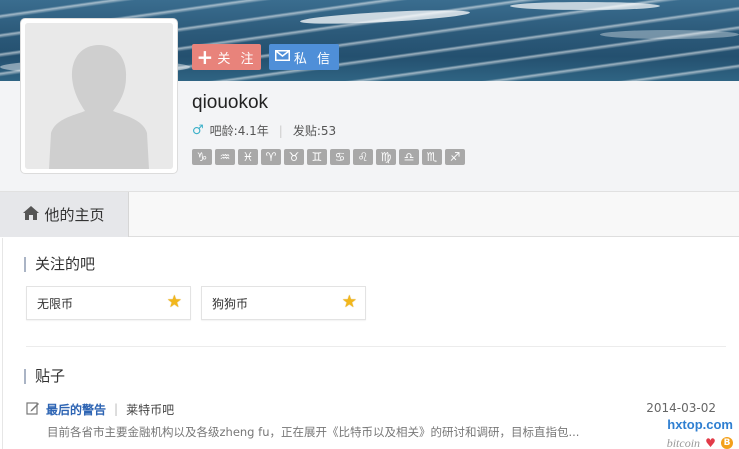 This screenshot has width=739, height=449. What do you see at coordinates (150, 409) in the screenshot?
I see `post-forum-link: 莱特币吧` at bounding box center [150, 409].